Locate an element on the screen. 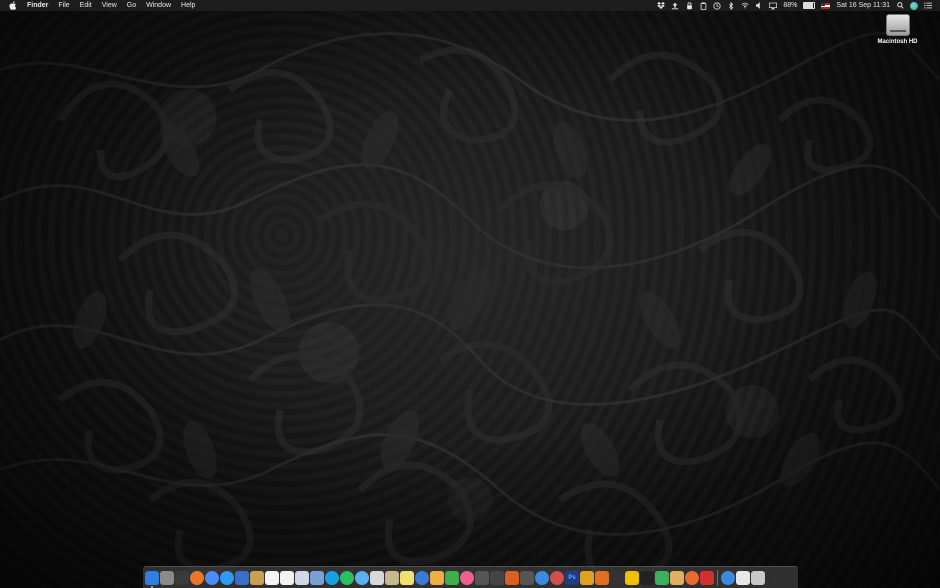 Image resolution: width=940 pixels, height=588 pixels. dock-app-safari is located at coordinates (227, 577).